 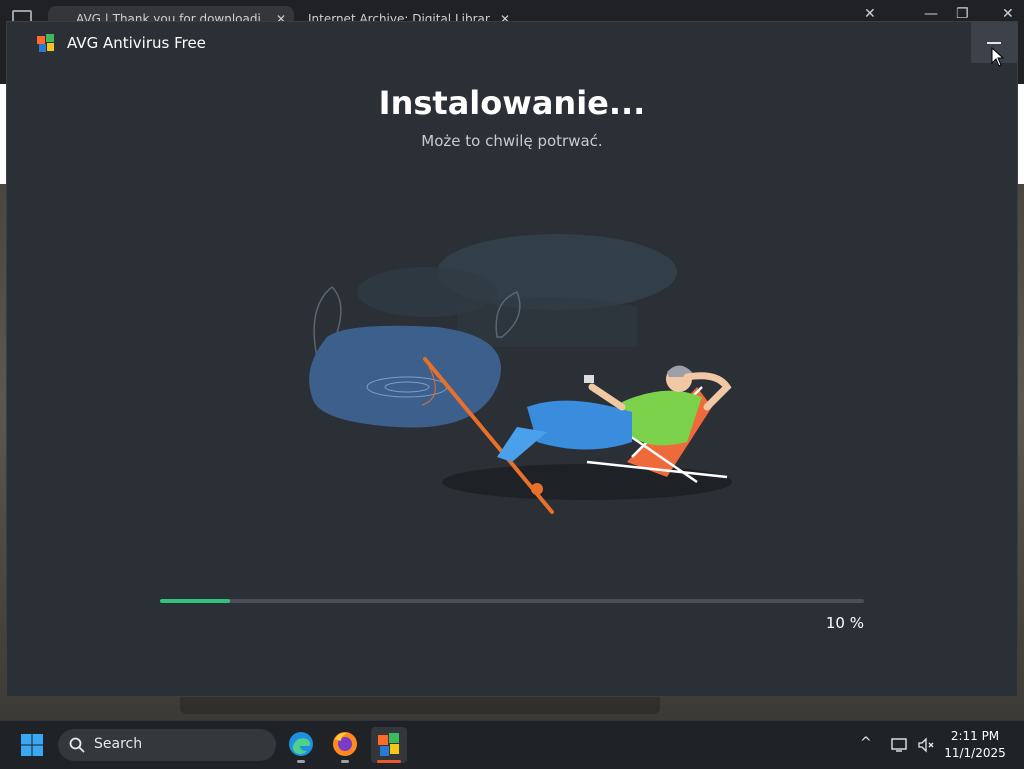 What do you see at coordinates (512, 141) in the screenshot?
I see `install-subheading: Może to chwilę potrwać.` at bounding box center [512, 141].